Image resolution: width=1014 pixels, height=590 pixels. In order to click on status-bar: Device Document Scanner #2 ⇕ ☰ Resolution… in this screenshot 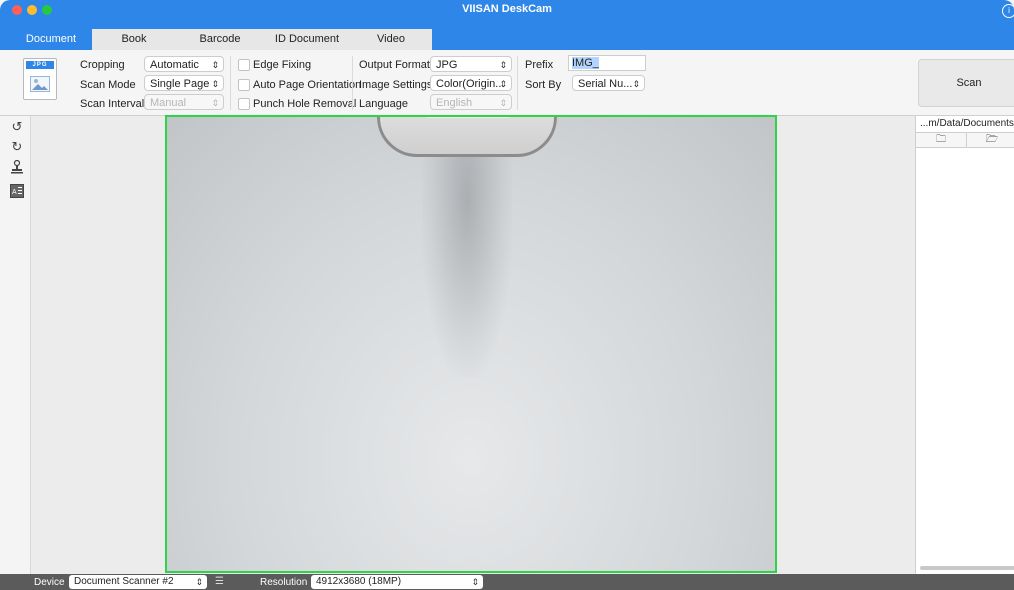, I will do `click(507, 582)`.